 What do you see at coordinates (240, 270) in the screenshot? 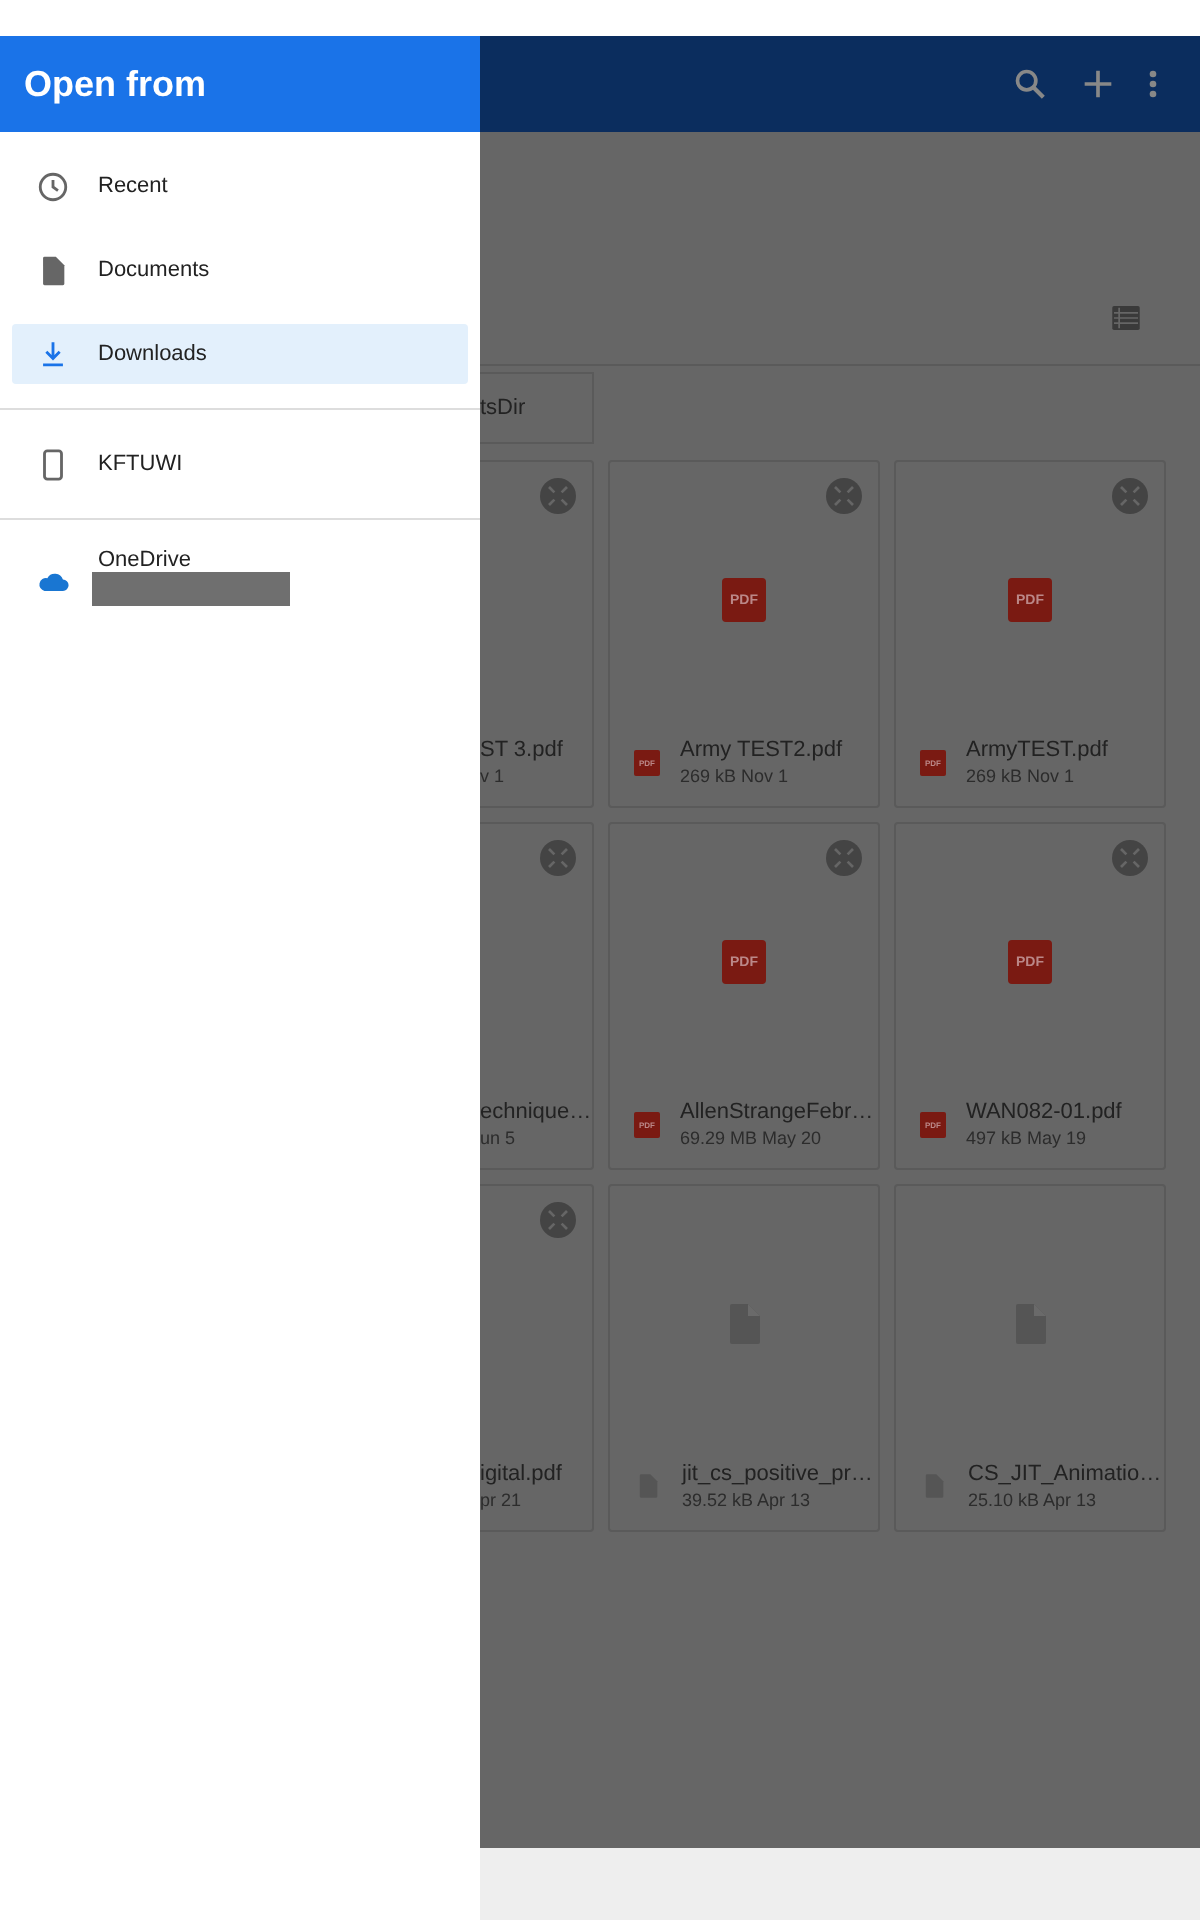
I see `drawer-item: Documents` at bounding box center [240, 270].